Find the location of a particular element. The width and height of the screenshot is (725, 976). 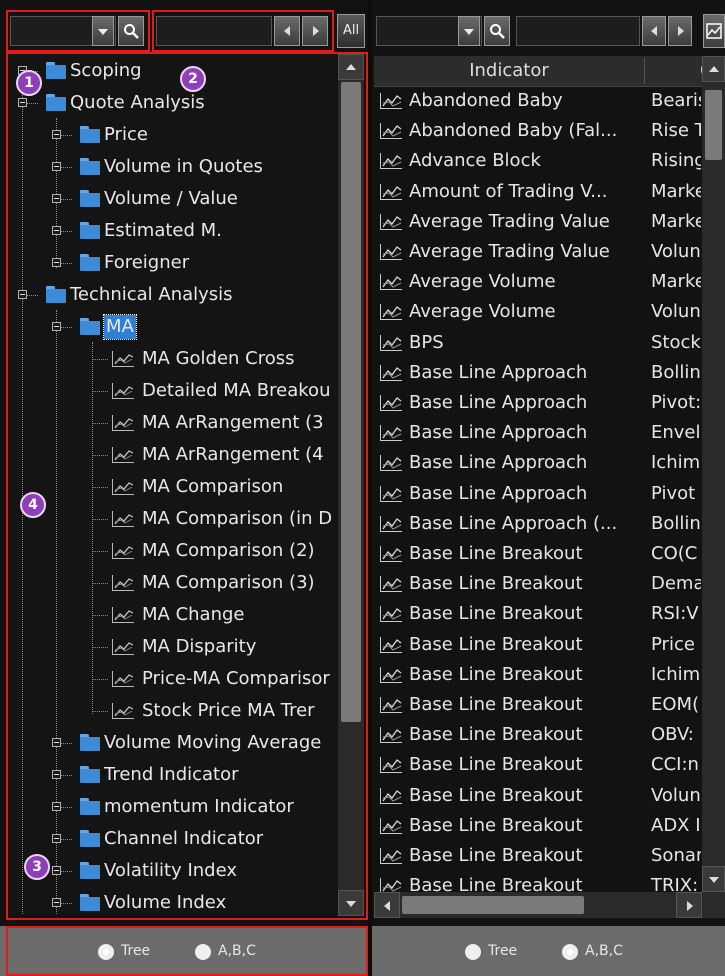

tree-folder-row: momentum Indicator is located at coordinates (168, 807).